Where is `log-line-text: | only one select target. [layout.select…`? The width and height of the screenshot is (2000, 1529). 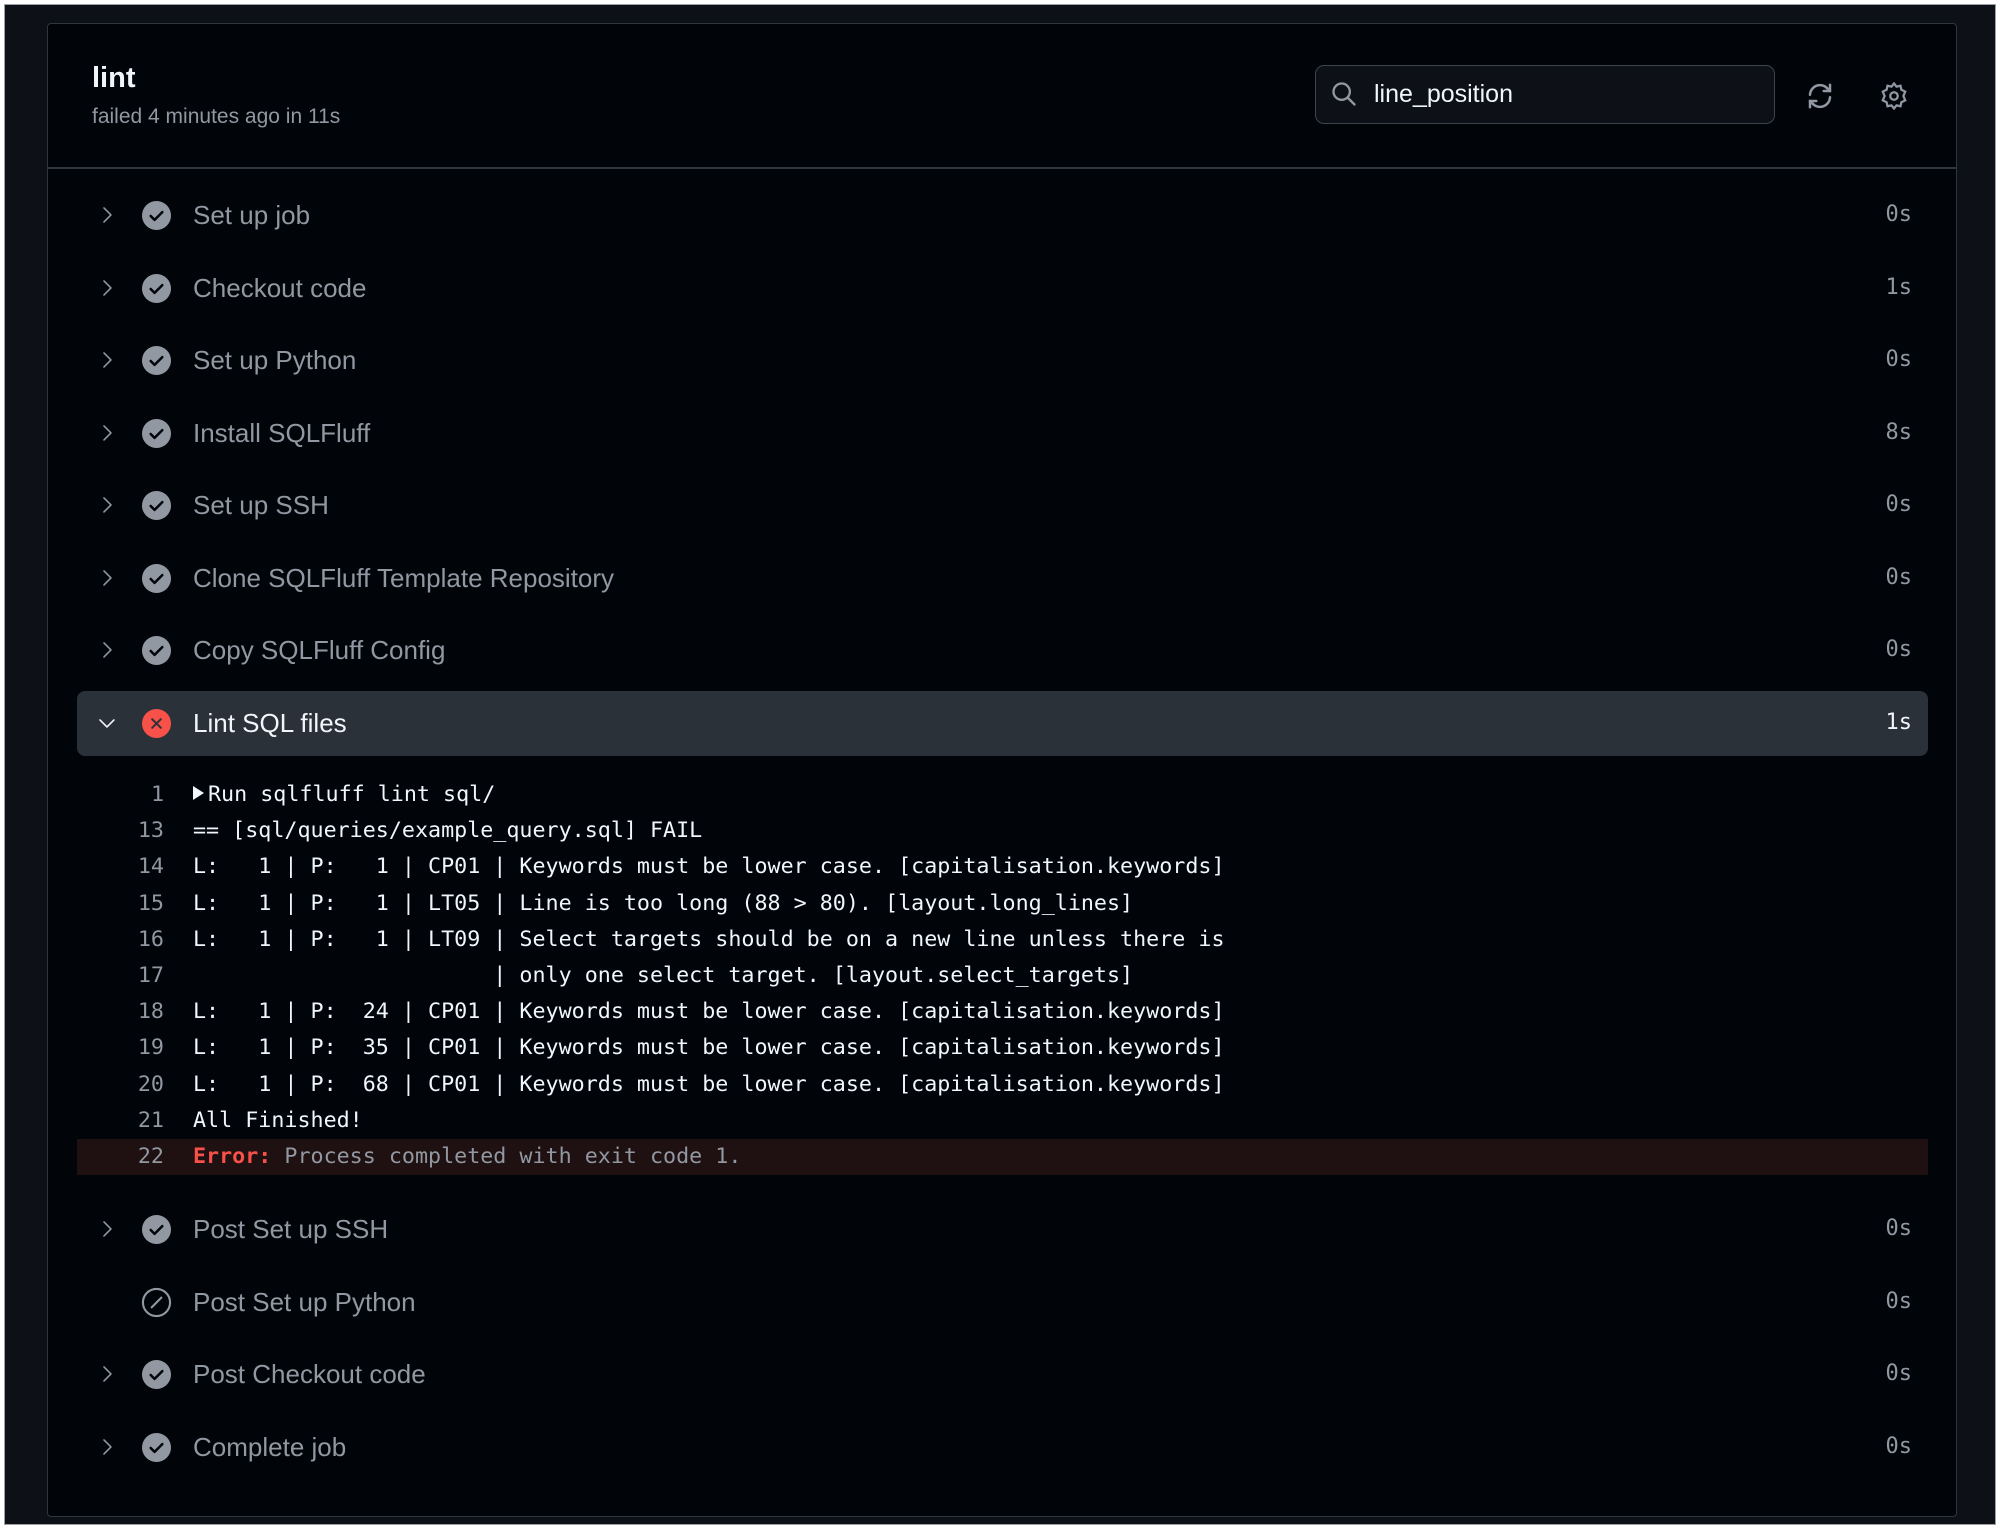
log-line-text: | only one select target. [layout.select… is located at coordinates (663, 976).